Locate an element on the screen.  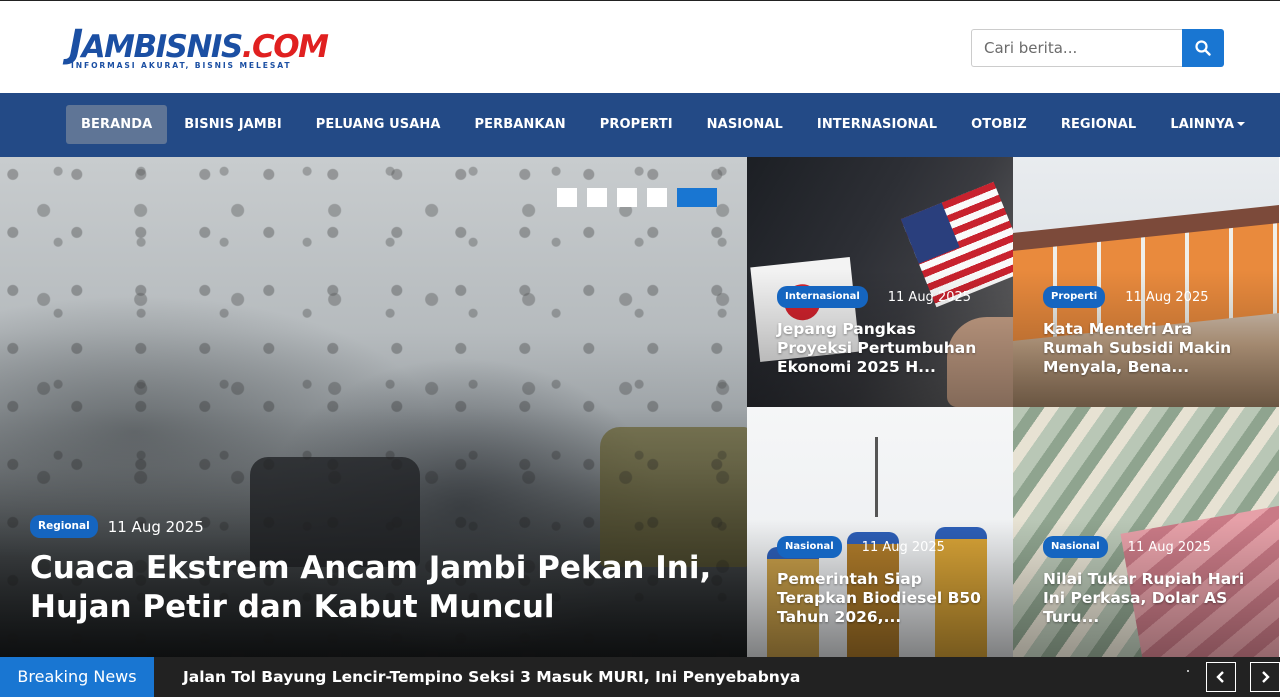
ticker-prev-button is located at coordinates (1221, 677).